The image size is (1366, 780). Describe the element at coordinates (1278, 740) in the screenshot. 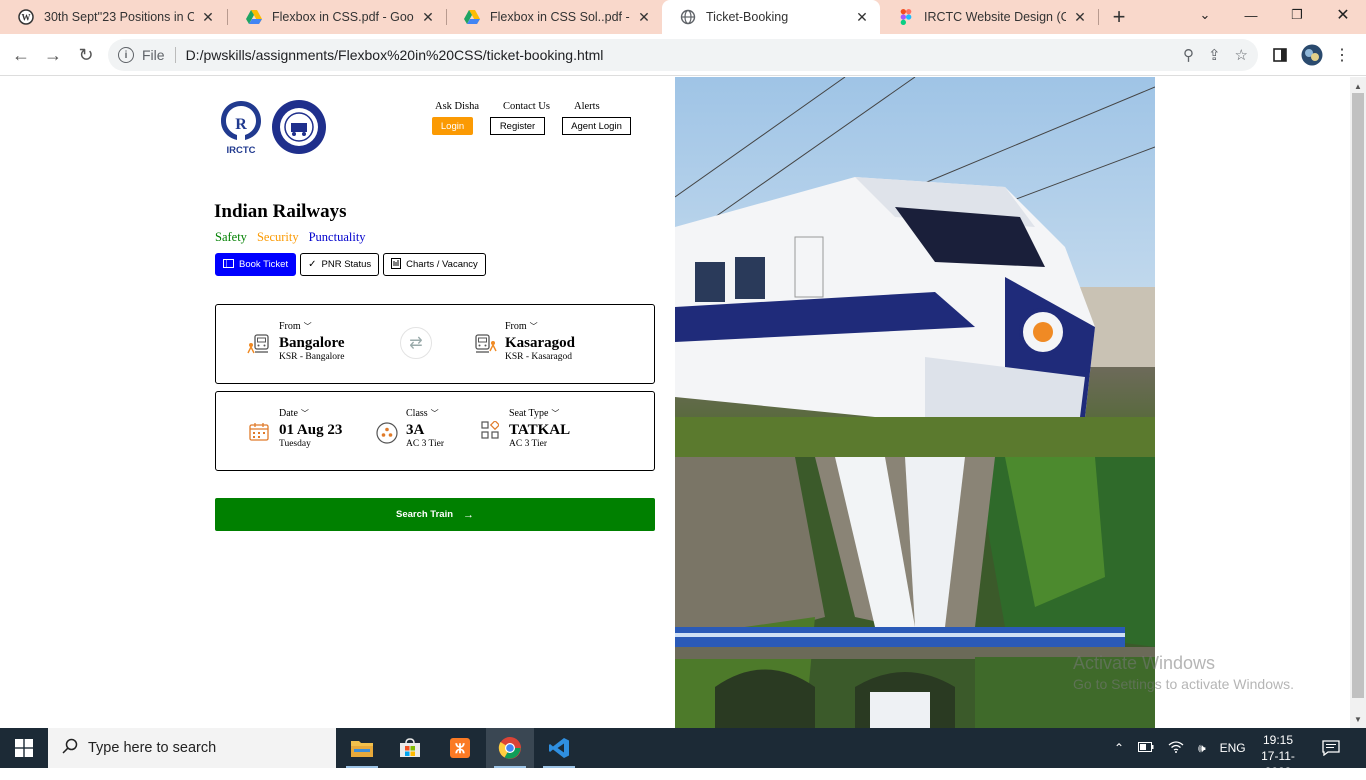

I see `clock-time: 19:15` at that location.